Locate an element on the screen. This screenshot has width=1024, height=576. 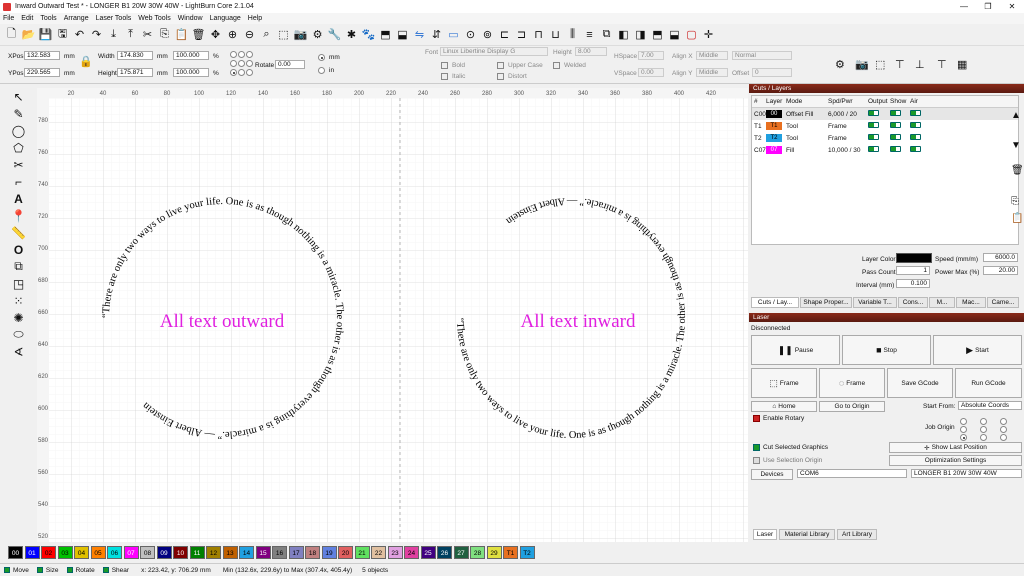
stop-button: ■ Stop is located at coordinates (886, 350).